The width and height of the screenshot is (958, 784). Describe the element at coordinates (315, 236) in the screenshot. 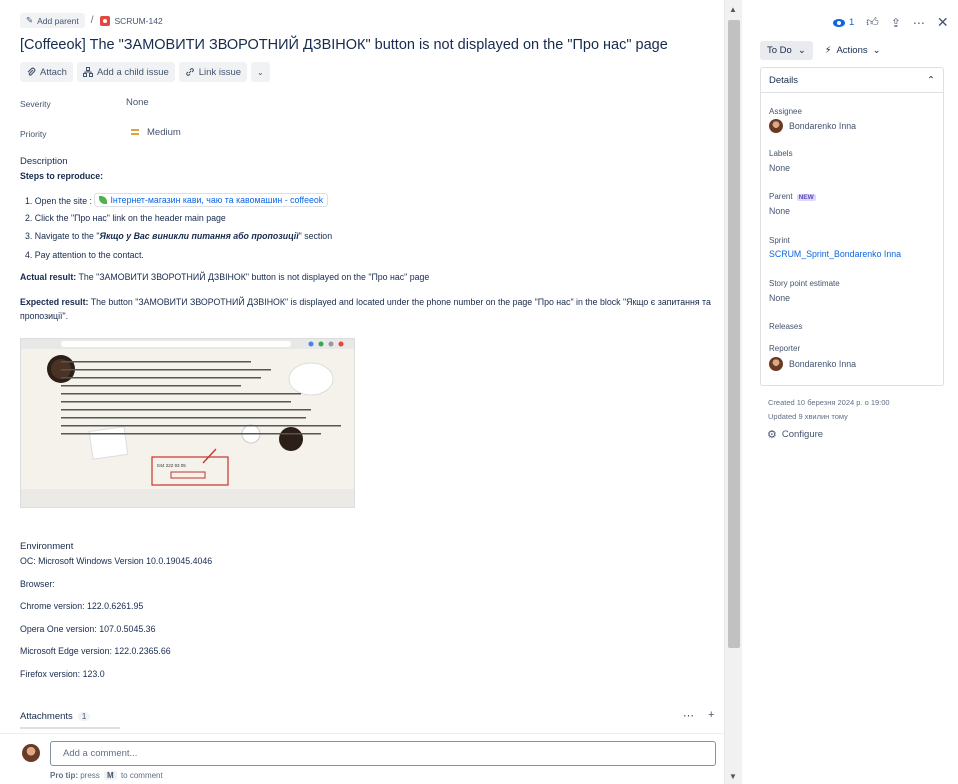

I see `step-3-suffix: " section` at that location.